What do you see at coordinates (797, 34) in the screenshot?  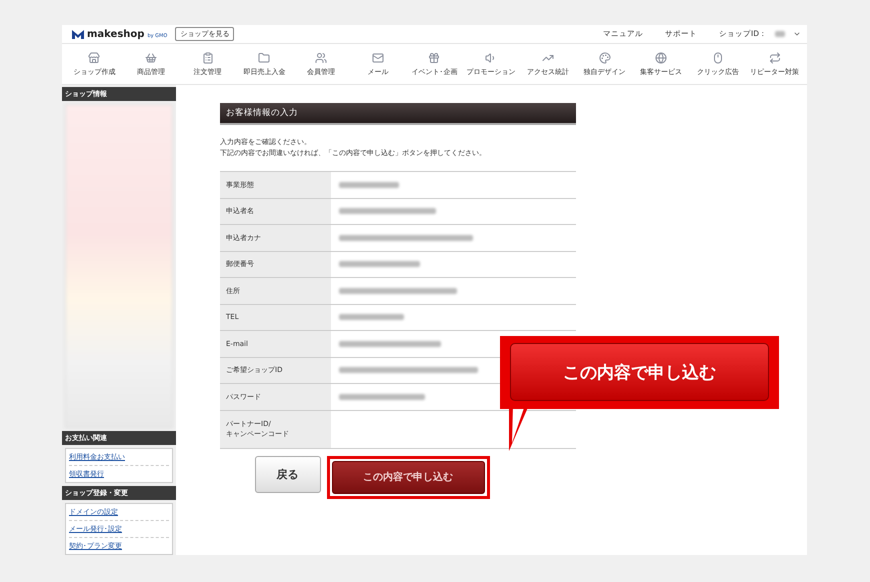 I see `chevron-down-icon` at bounding box center [797, 34].